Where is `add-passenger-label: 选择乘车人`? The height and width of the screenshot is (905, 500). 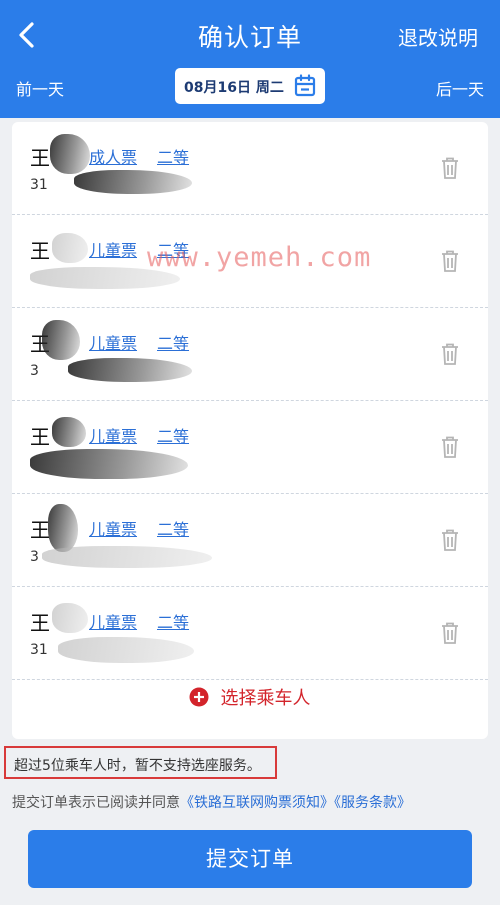
add-passenger-label: 选择乘车人 is located at coordinates (265, 698).